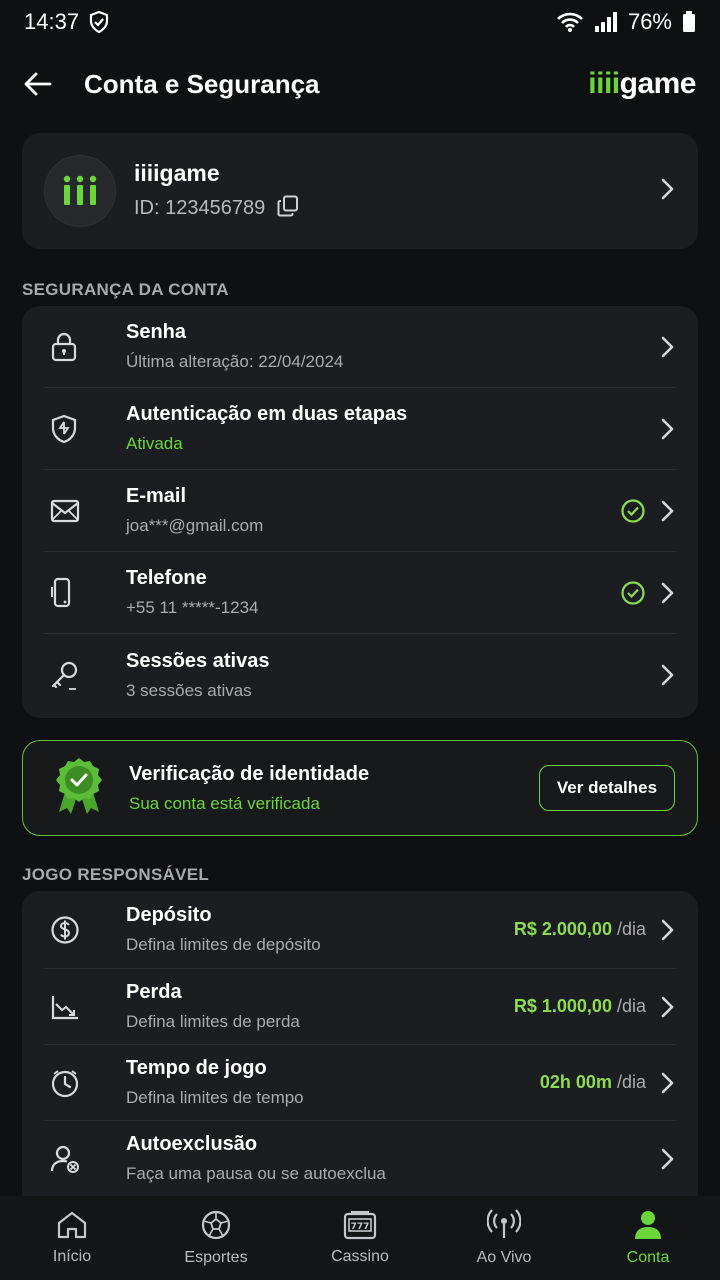 This screenshot has width=720, height=1280. Describe the element at coordinates (67, 1159) in the screenshot. I see `user-block-icon` at that location.